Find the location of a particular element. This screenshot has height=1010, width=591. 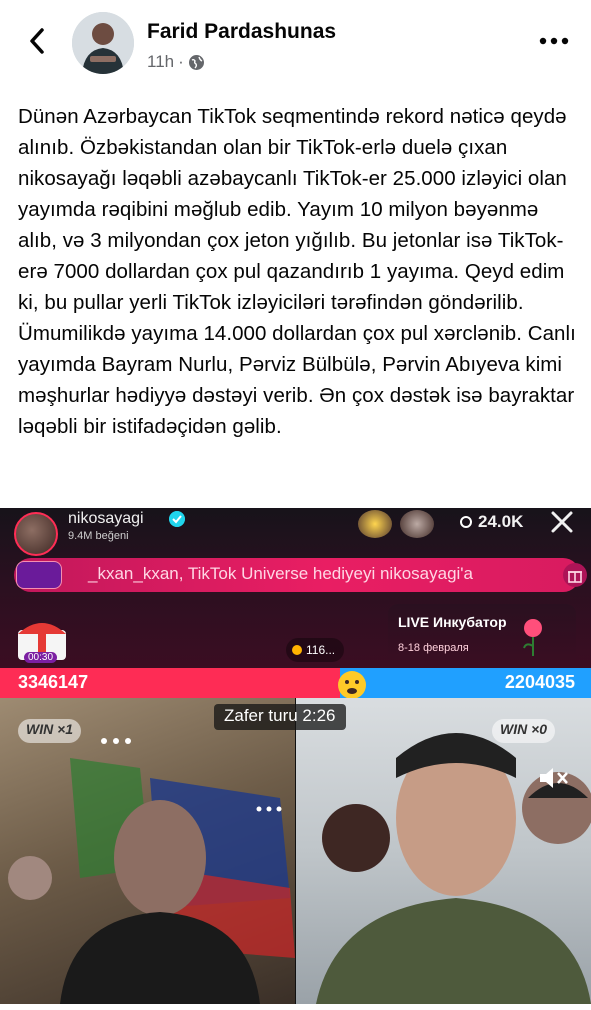

win-badge-right: WIN ×0 is located at coordinates (524, 731).